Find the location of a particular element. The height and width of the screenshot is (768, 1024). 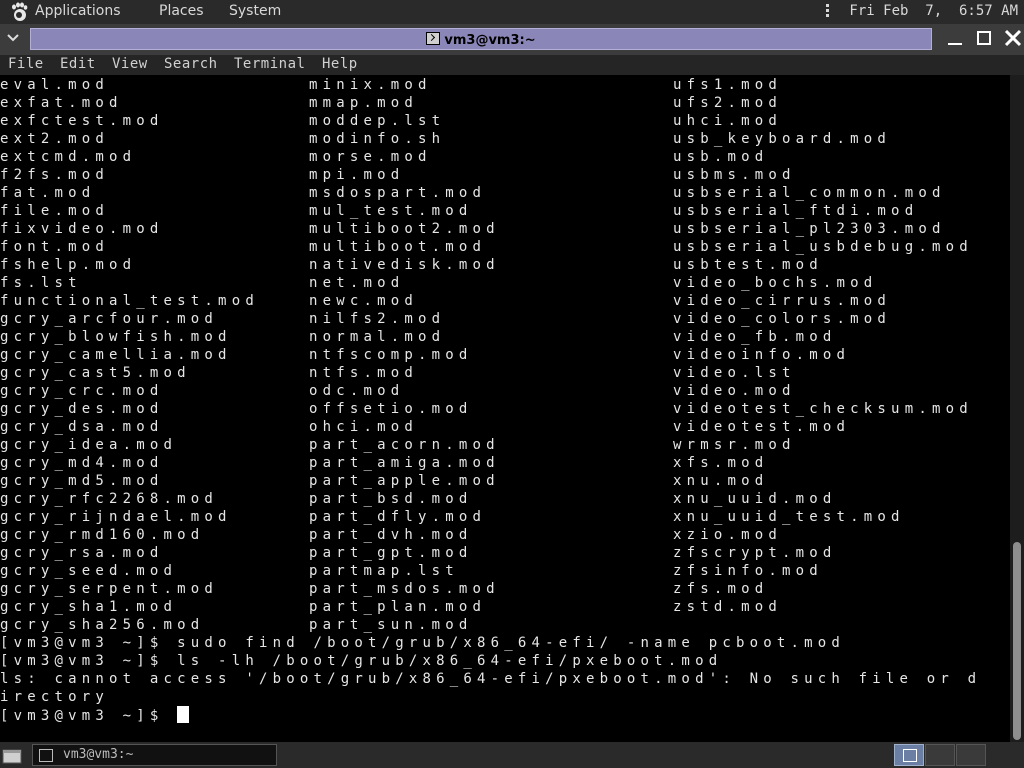

file-entry: xnu_uuid.mod is located at coordinates (755, 499).